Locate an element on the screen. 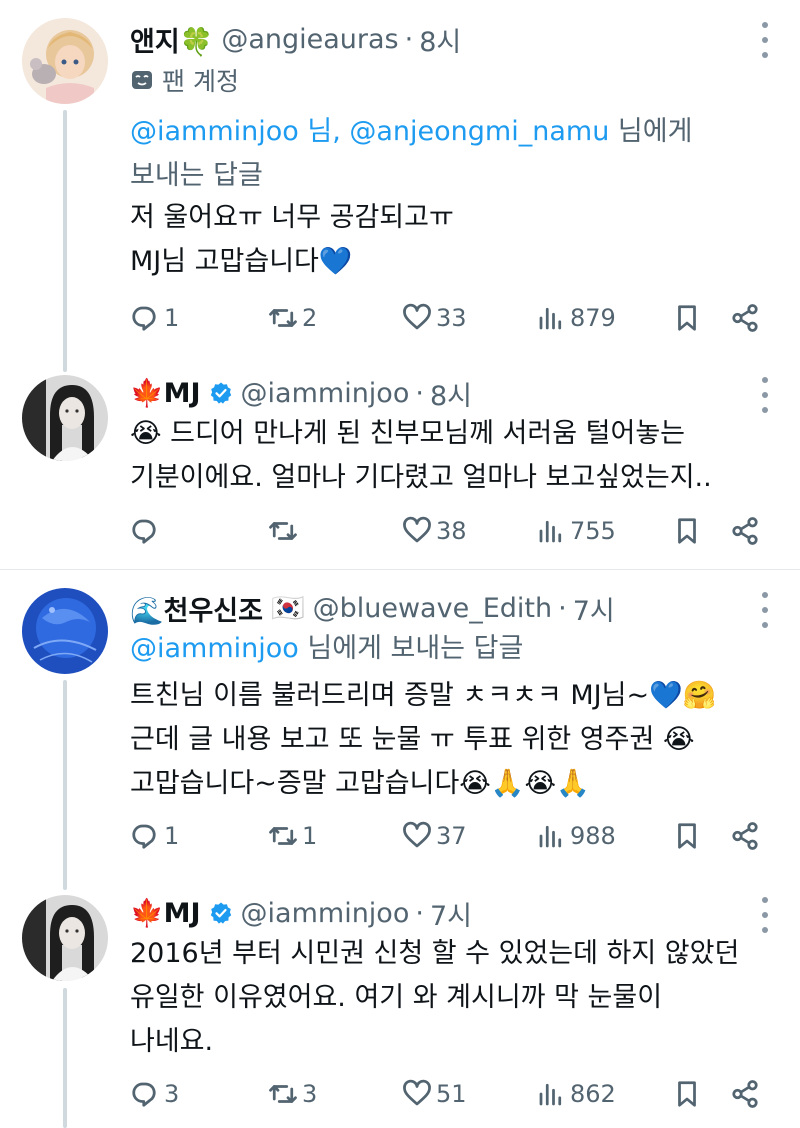 This screenshot has height=1128, width=800. avatar-angie is located at coordinates (65, 61).